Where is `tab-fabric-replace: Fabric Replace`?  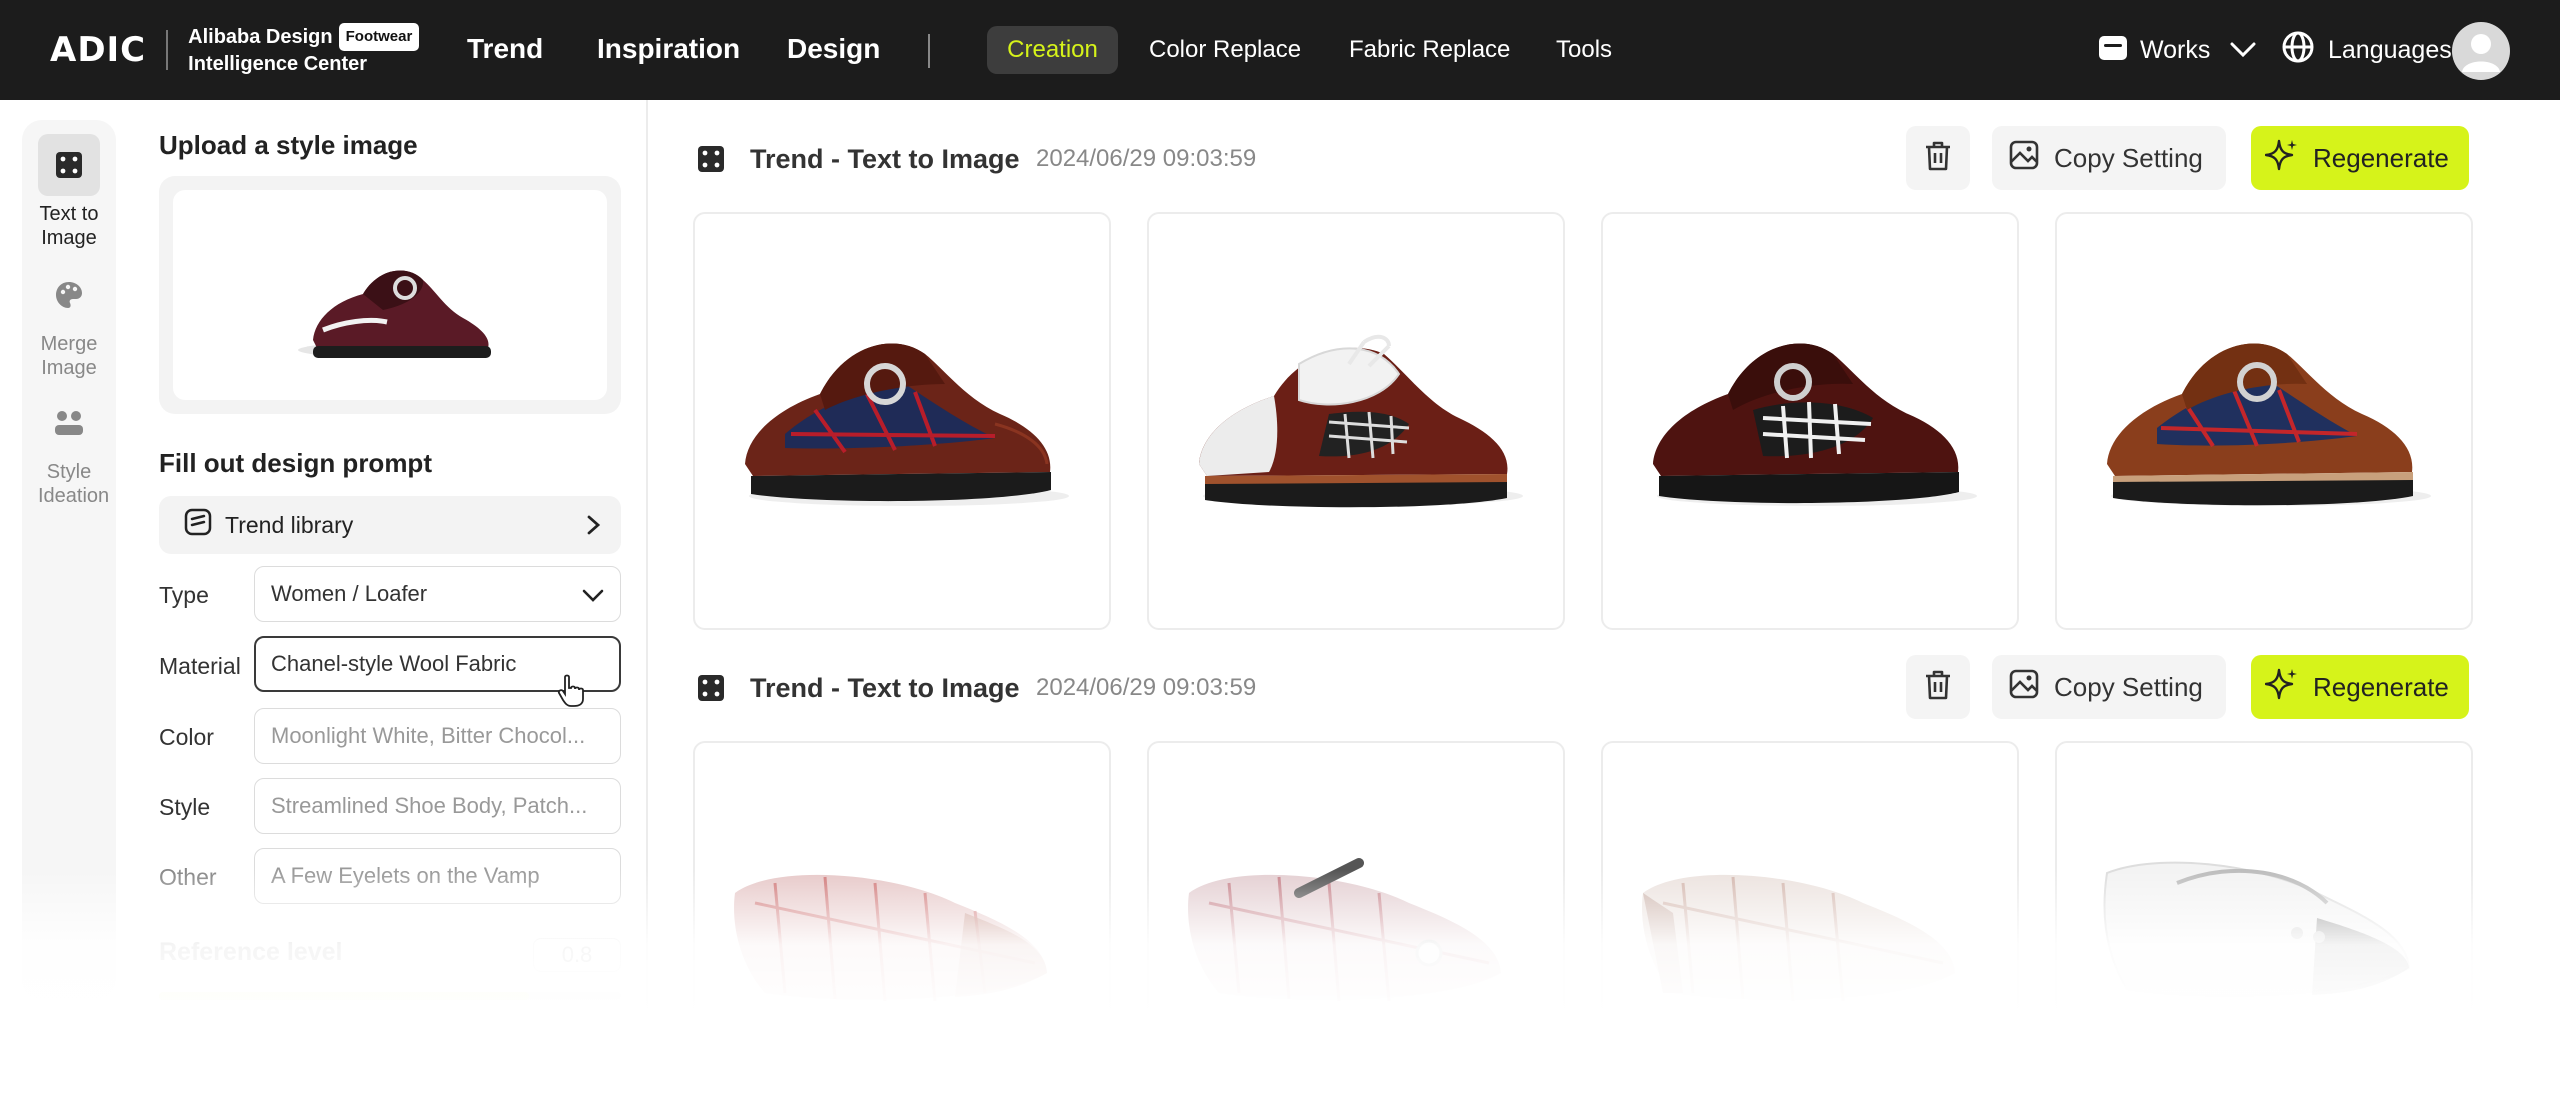 tab-fabric-replace: Fabric Replace is located at coordinates (1429, 50).